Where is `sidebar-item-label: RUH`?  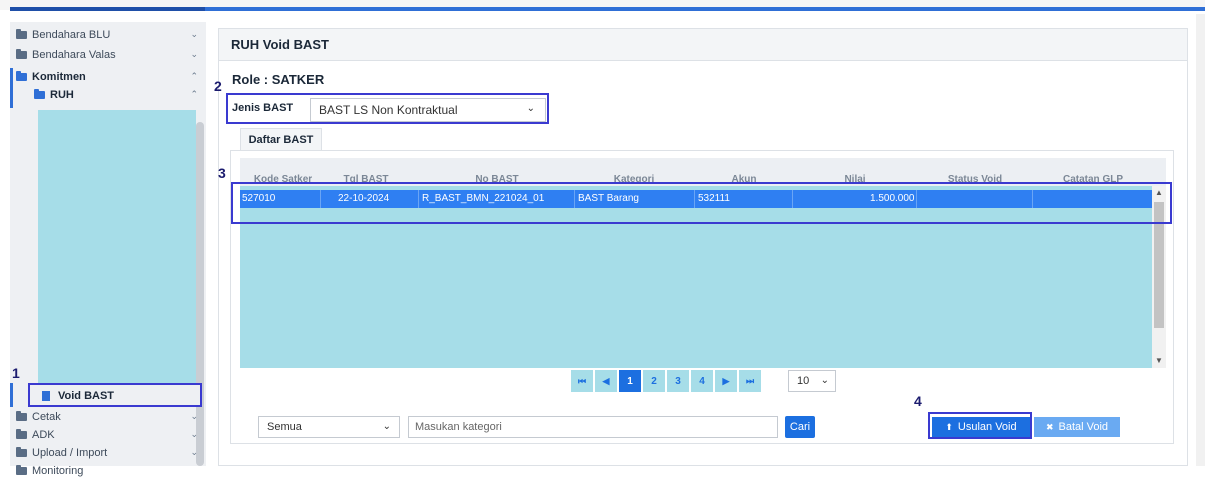
sidebar-item-label: RUH is located at coordinates (62, 95).